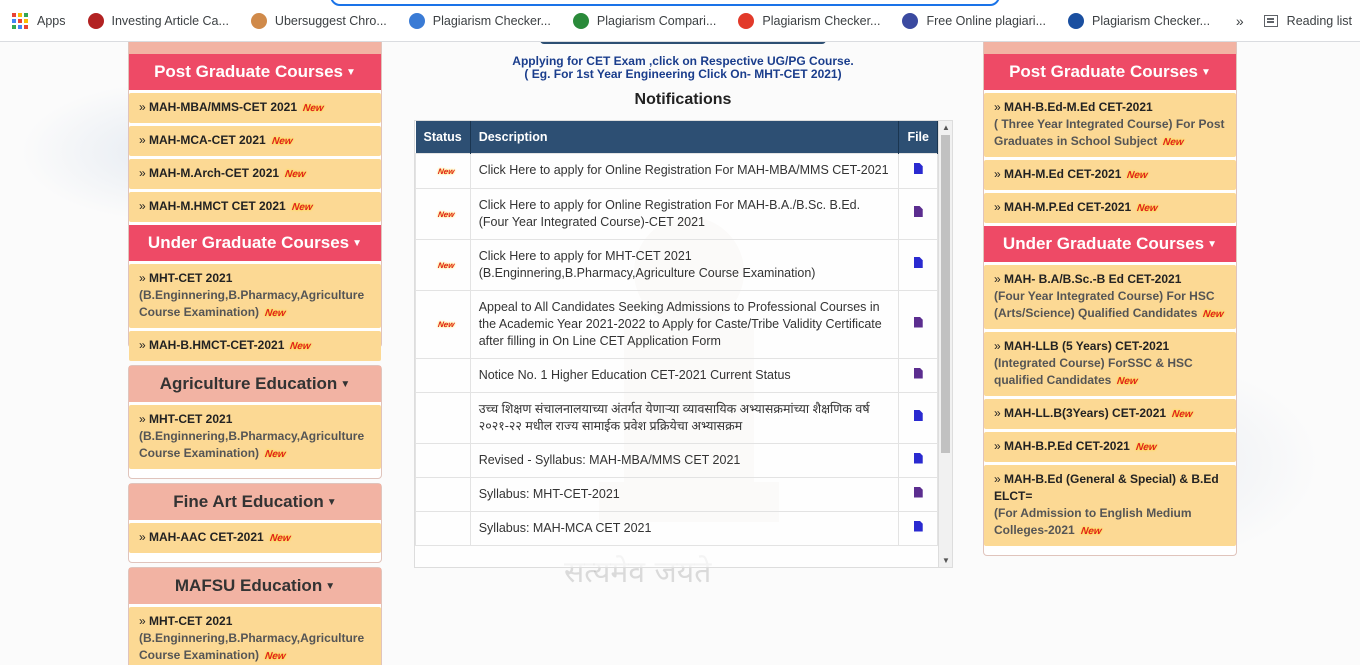 The height and width of the screenshot is (665, 1360). I want to click on course-link-item: » MAH-M.P.Ed CET-2021 New, so click(1110, 208).